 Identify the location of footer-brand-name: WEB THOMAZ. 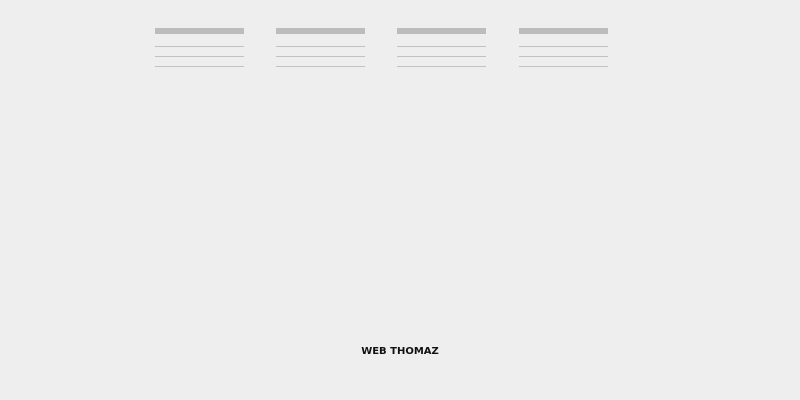
(400, 351).